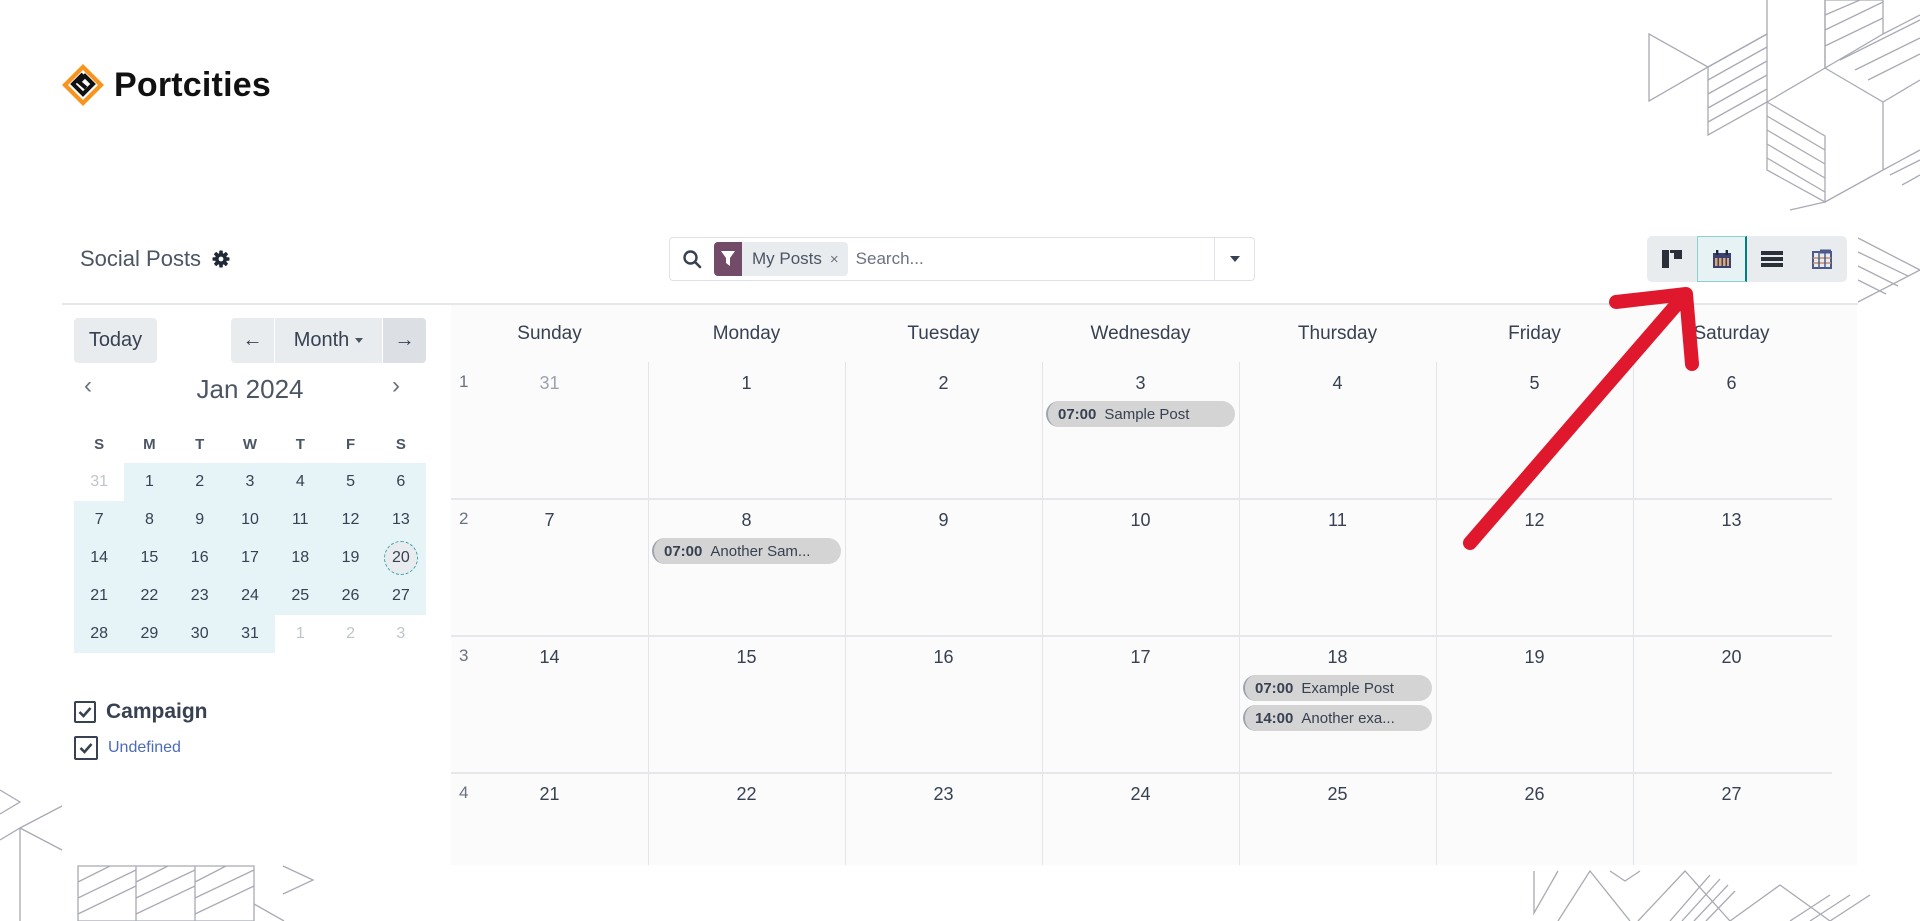 This screenshot has height=921, width=1920. What do you see at coordinates (683, 551) in the screenshot?
I see `event-time: 07:00` at bounding box center [683, 551].